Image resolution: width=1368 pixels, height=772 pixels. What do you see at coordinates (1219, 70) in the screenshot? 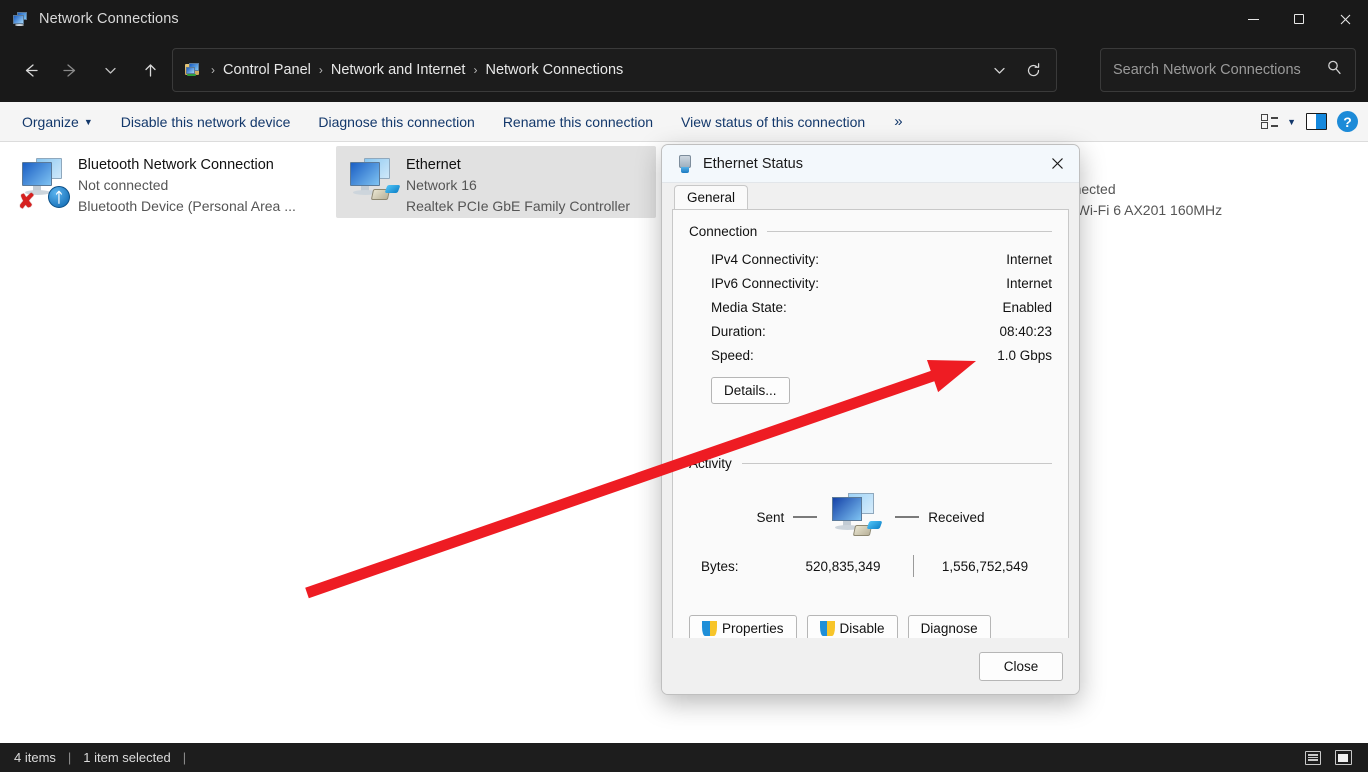
I see `search-input` at bounding box center [1219, 70].